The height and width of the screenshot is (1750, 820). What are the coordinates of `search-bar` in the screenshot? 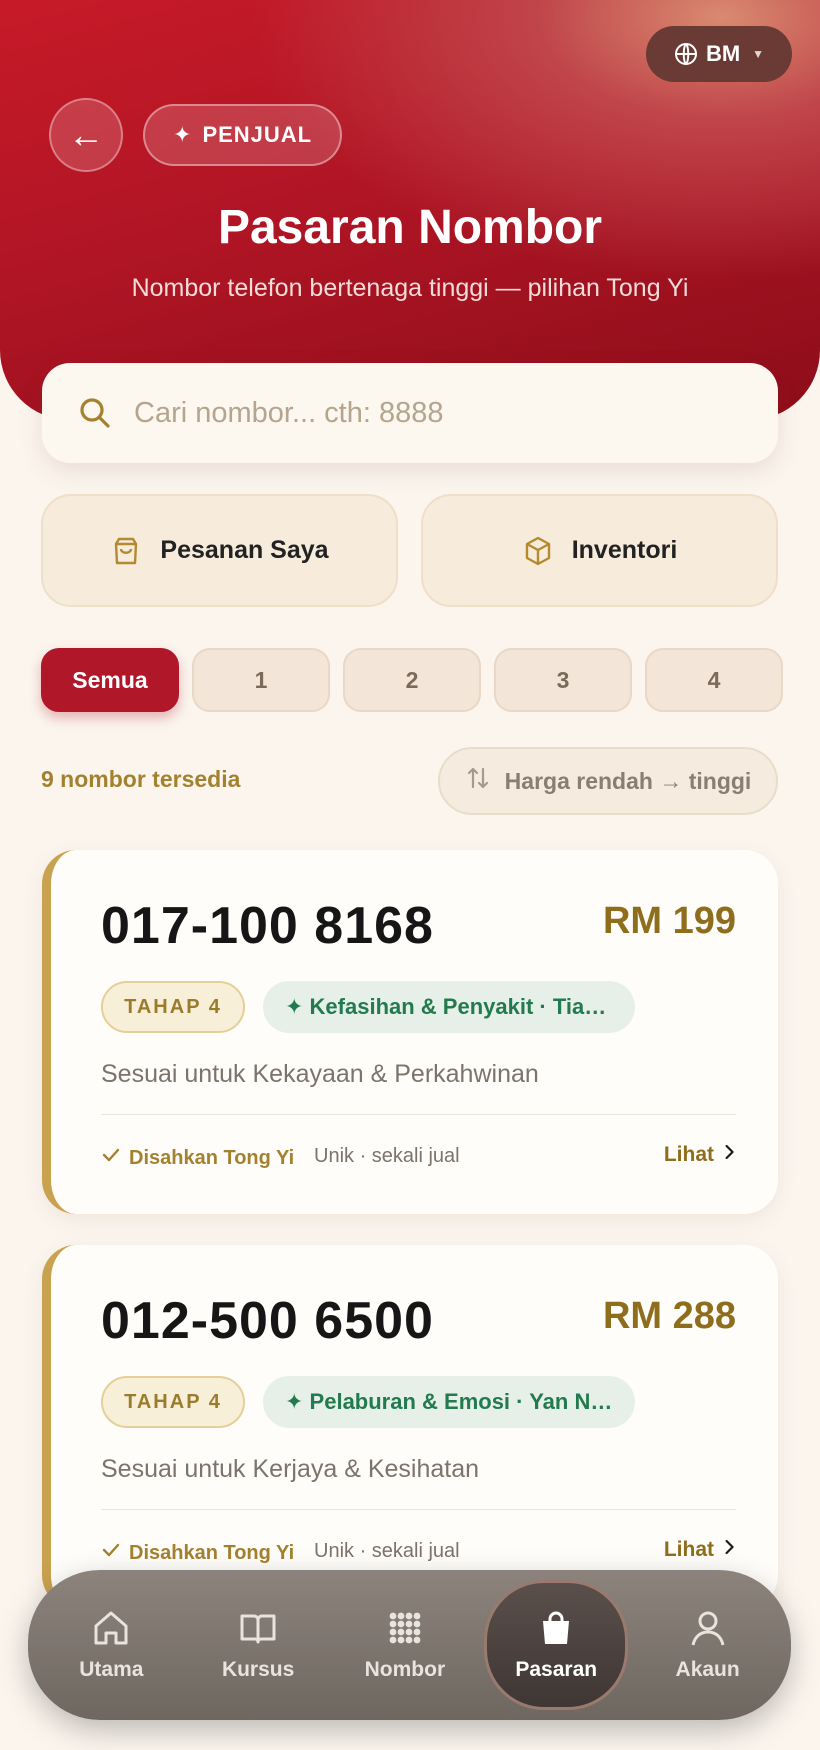 It's located at (410, 413).